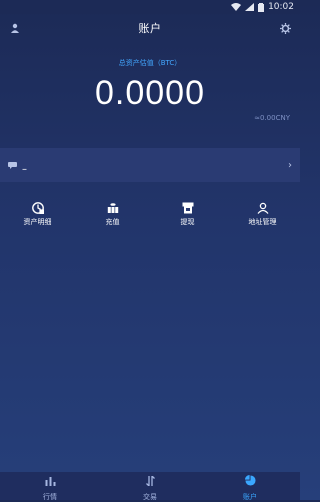 The image size is (320, 502). I want to click on tab-account: 账户, so click(250, 486).